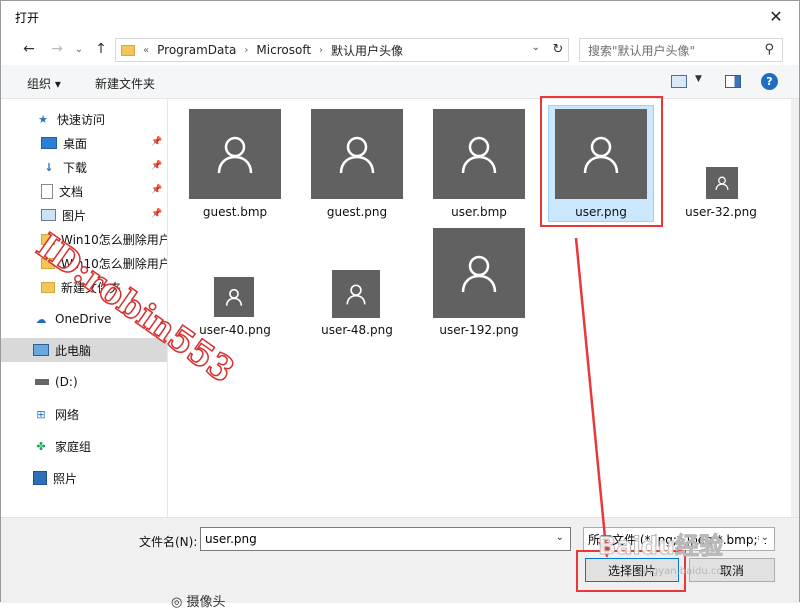  What do you see at coordinates (84, 191) in the screenshot?
I see `sidebar-item-documents: 文档 📌` at bounding box center [84, 191].